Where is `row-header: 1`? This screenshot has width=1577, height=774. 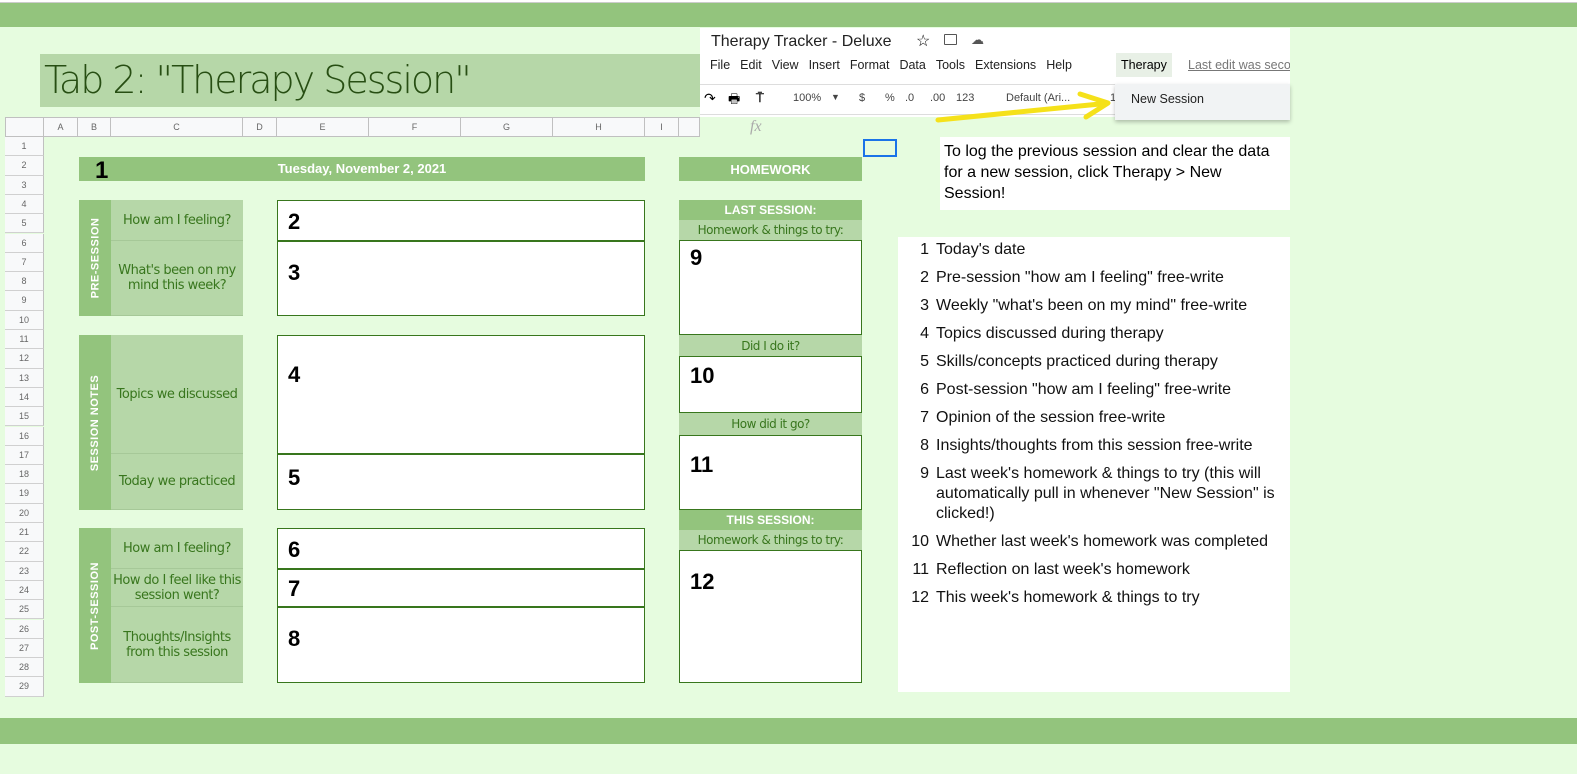 row-header: 1 is located at coordinates (24, 147).